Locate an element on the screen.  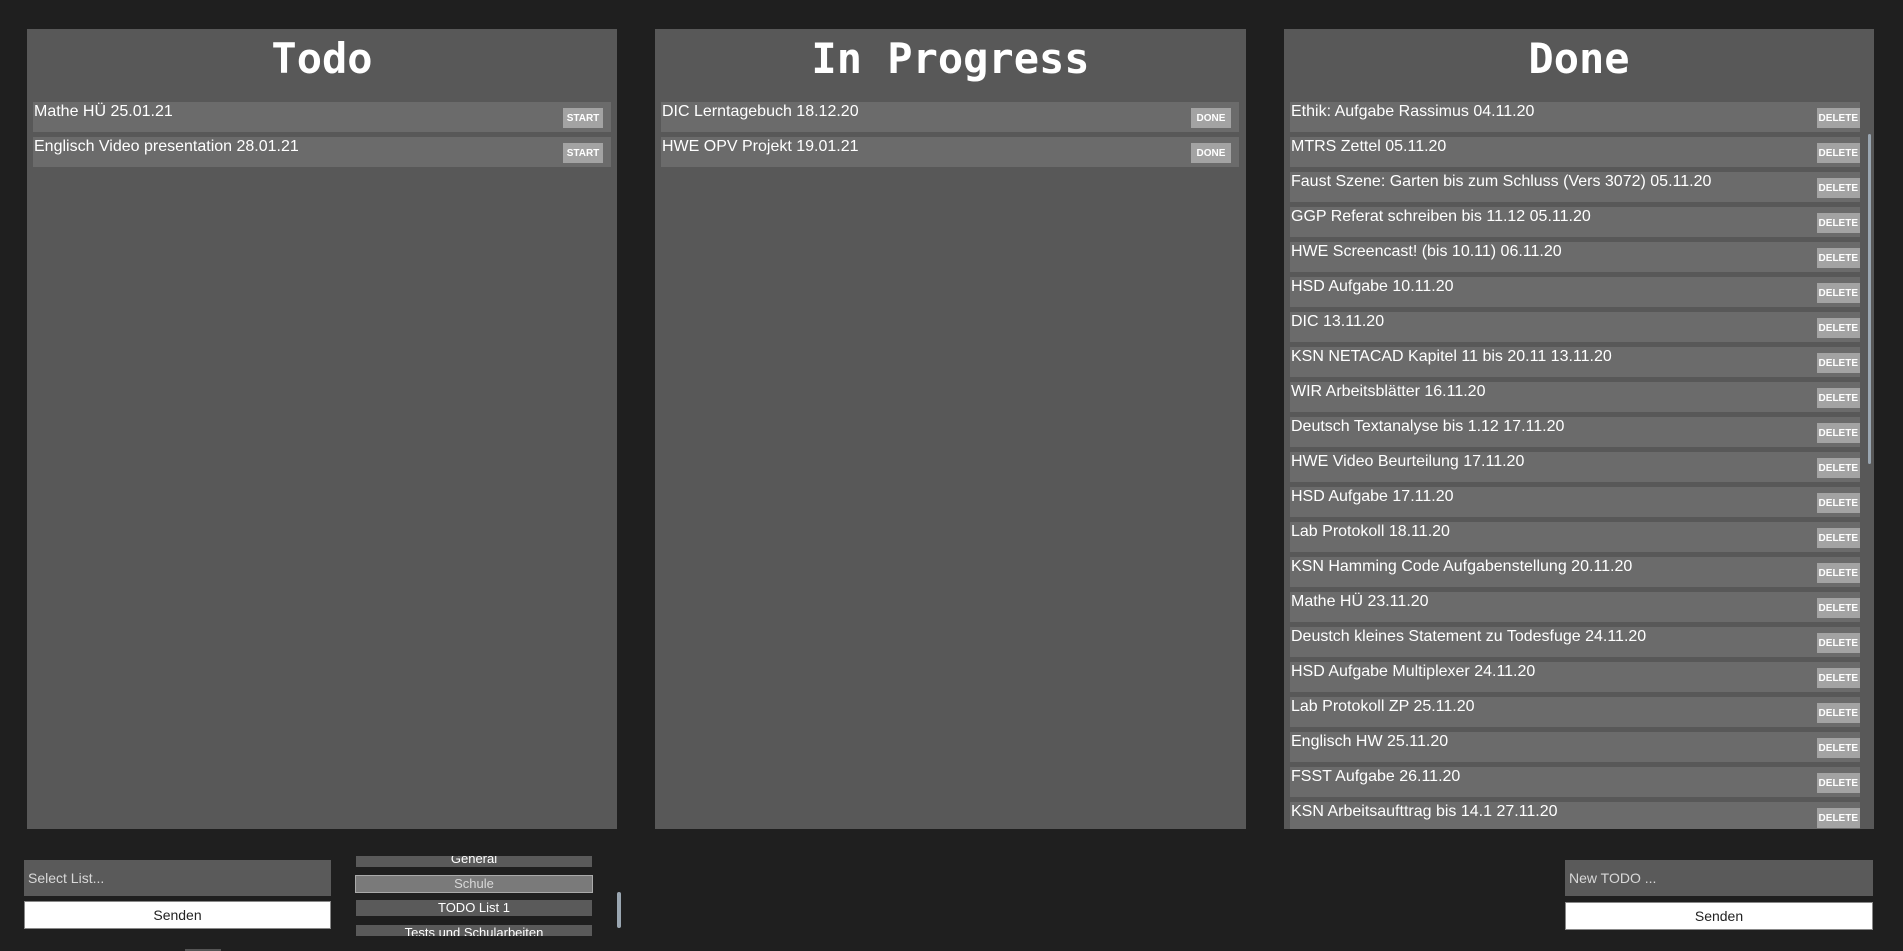
task-label: HSD Aufgabe Multiplexer 24.11.20 is located at coordinates (1413, 671).